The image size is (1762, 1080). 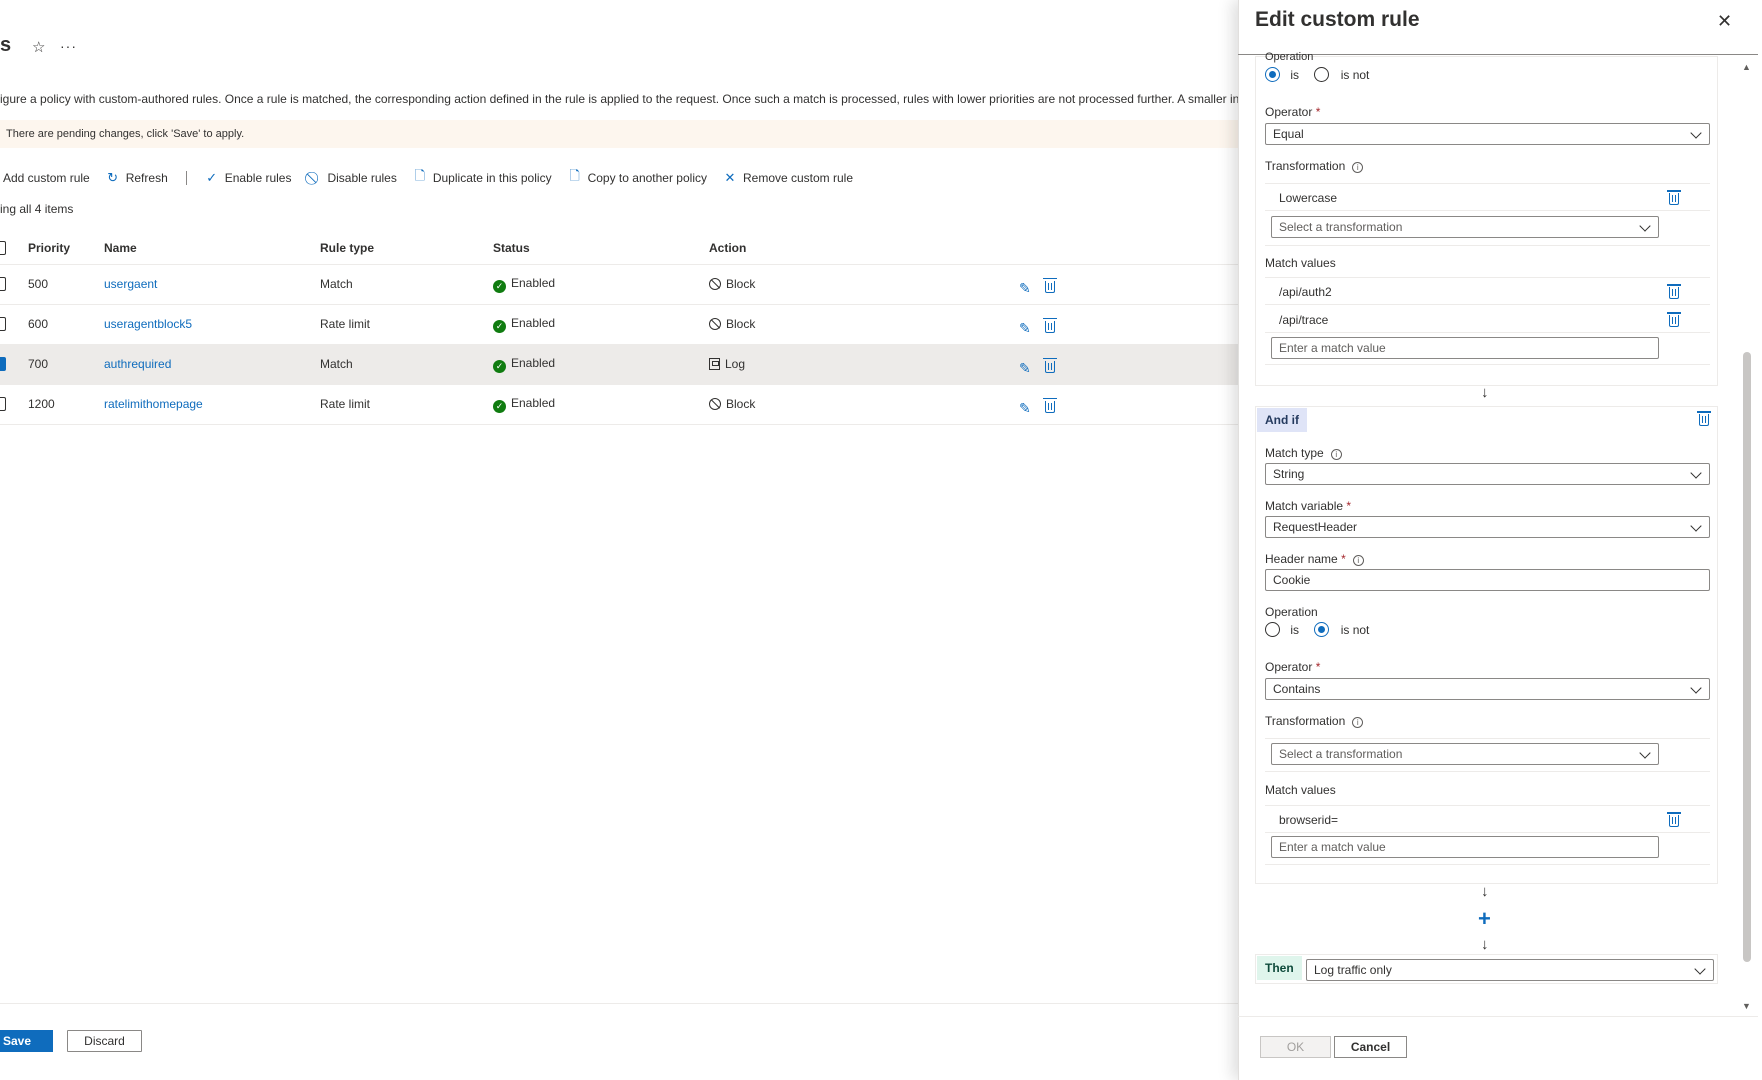 I want to click on rule-name-link: ratelimithomepage, so click(x=153, y=404).